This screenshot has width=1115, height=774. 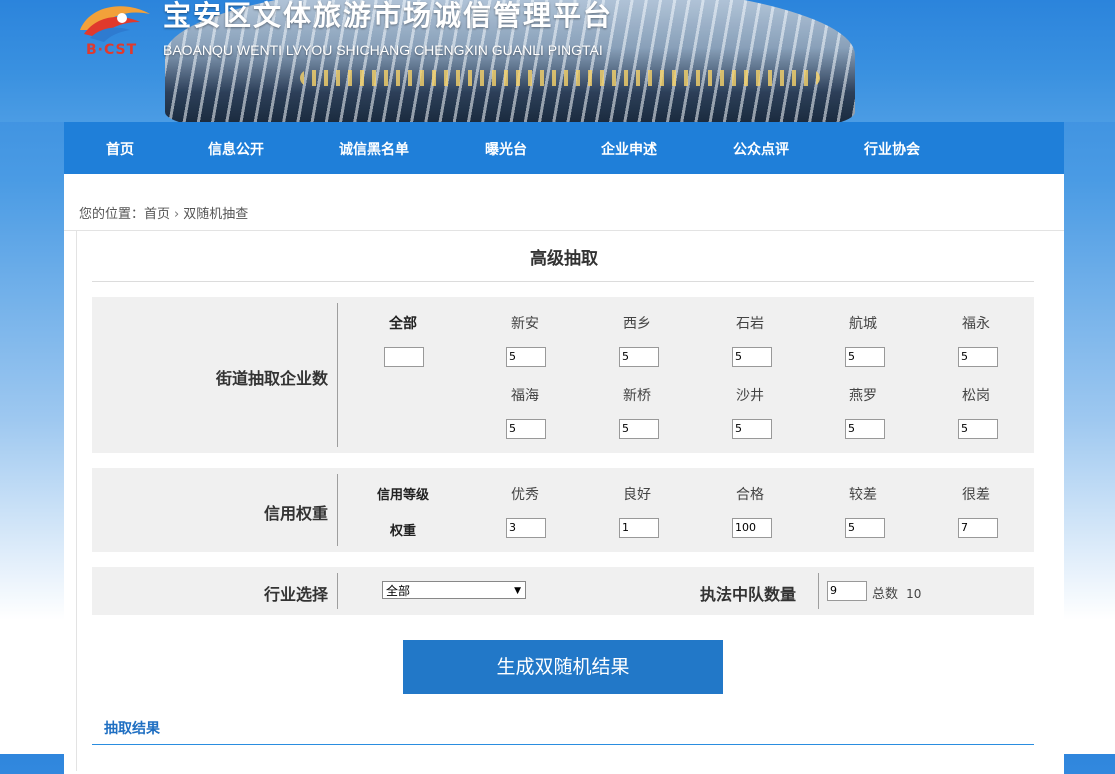 What do you see at coordinates (748, 594) in the screenshot?
I see `squad-count-label: 执法中队数量` at bounding box center [748, 594].